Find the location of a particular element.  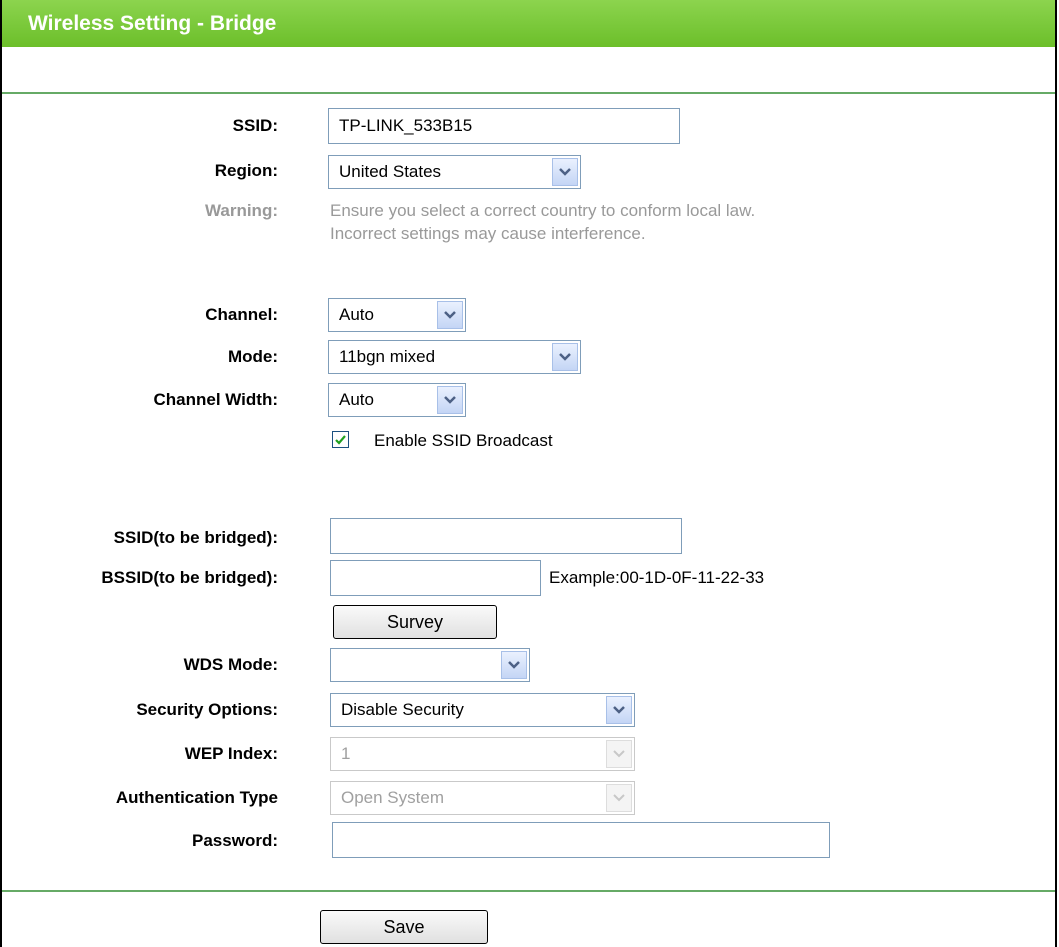

ssid-broadcast-checkbox is located at coordinates (340, 439).